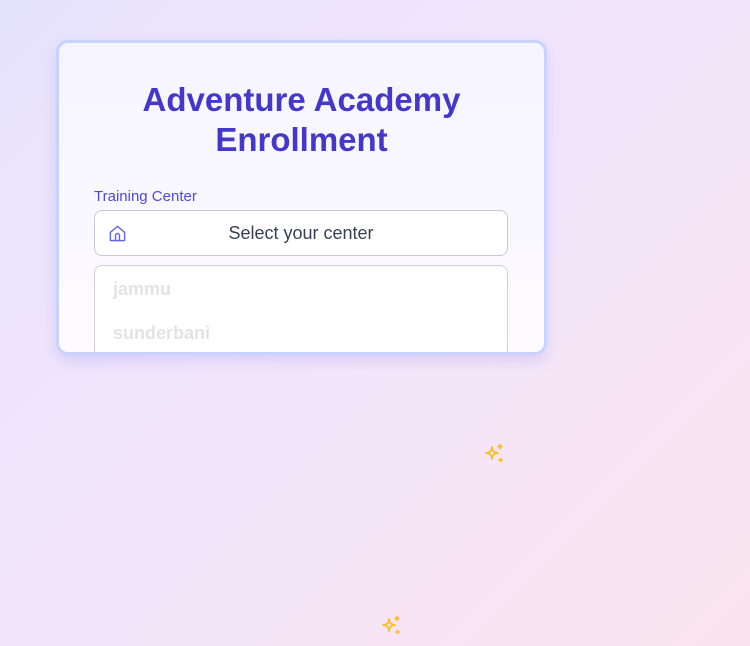 This screenshot has width=750, height=646. Describe the element at coordinates (301, 308) in the screenshot. I see `training-center-dropdown: jammu sunderbani` at that location.